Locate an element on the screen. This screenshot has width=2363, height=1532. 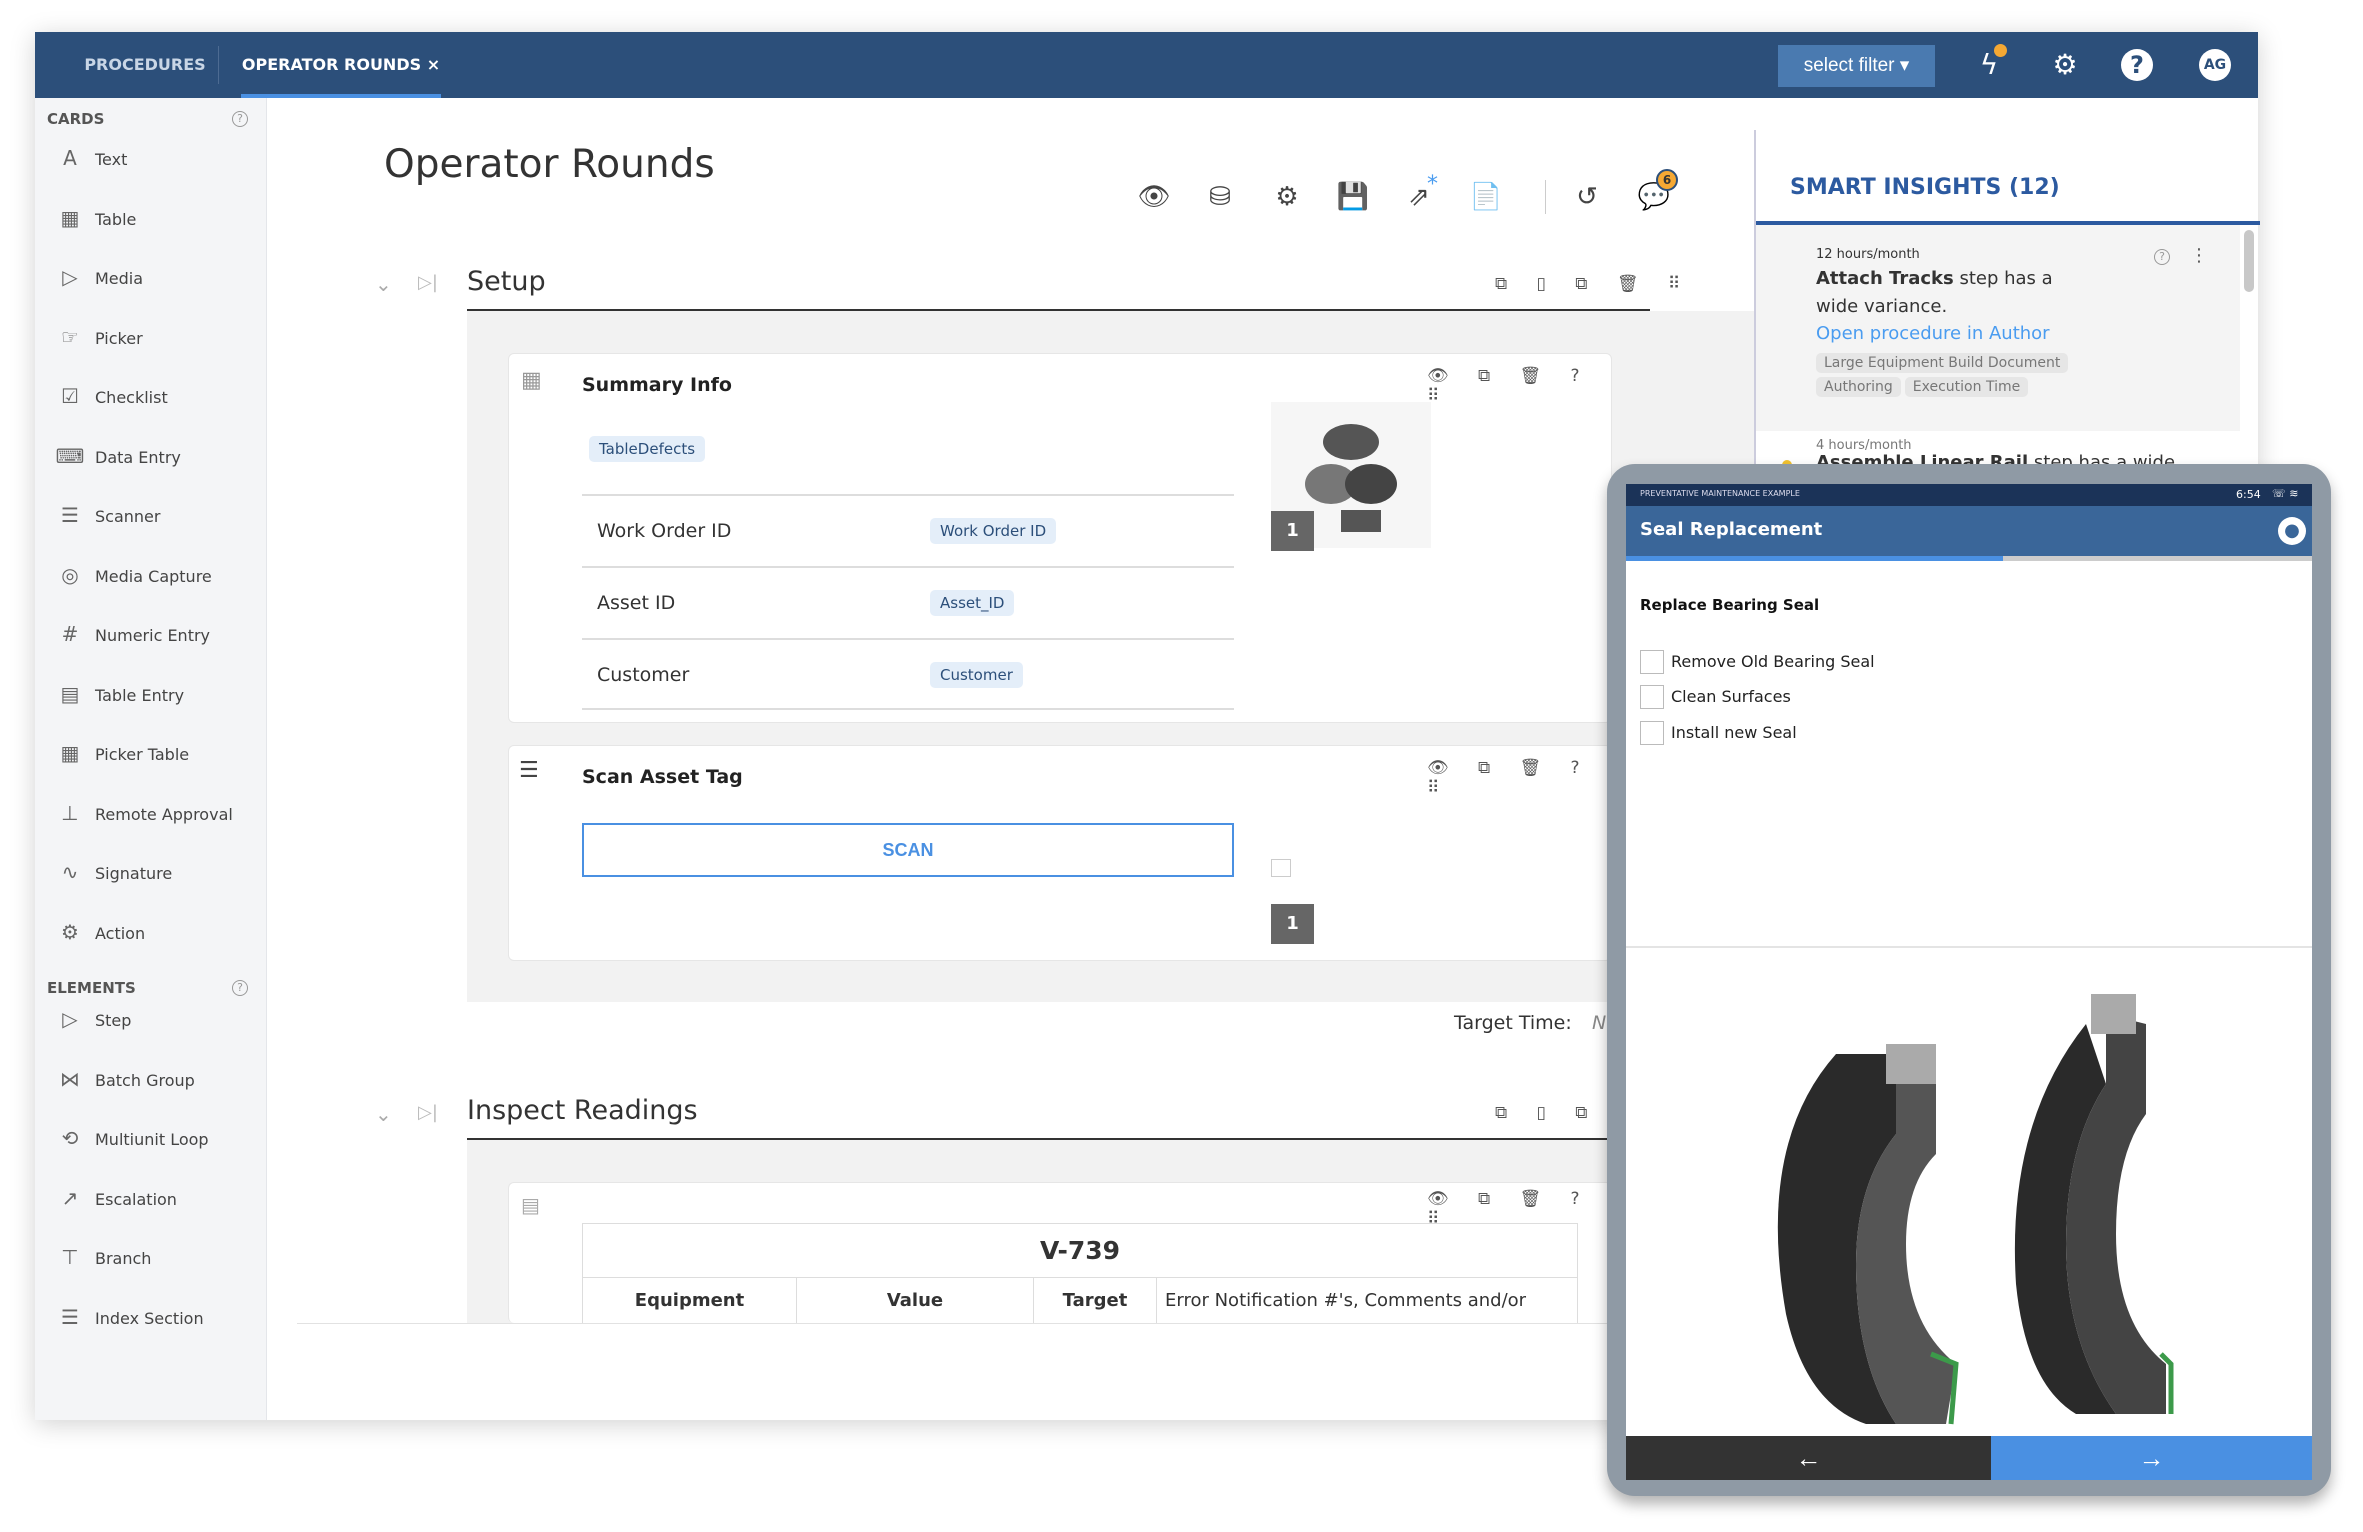
sidebar-item-label: Picker Table is located at coordinates (142, 754).